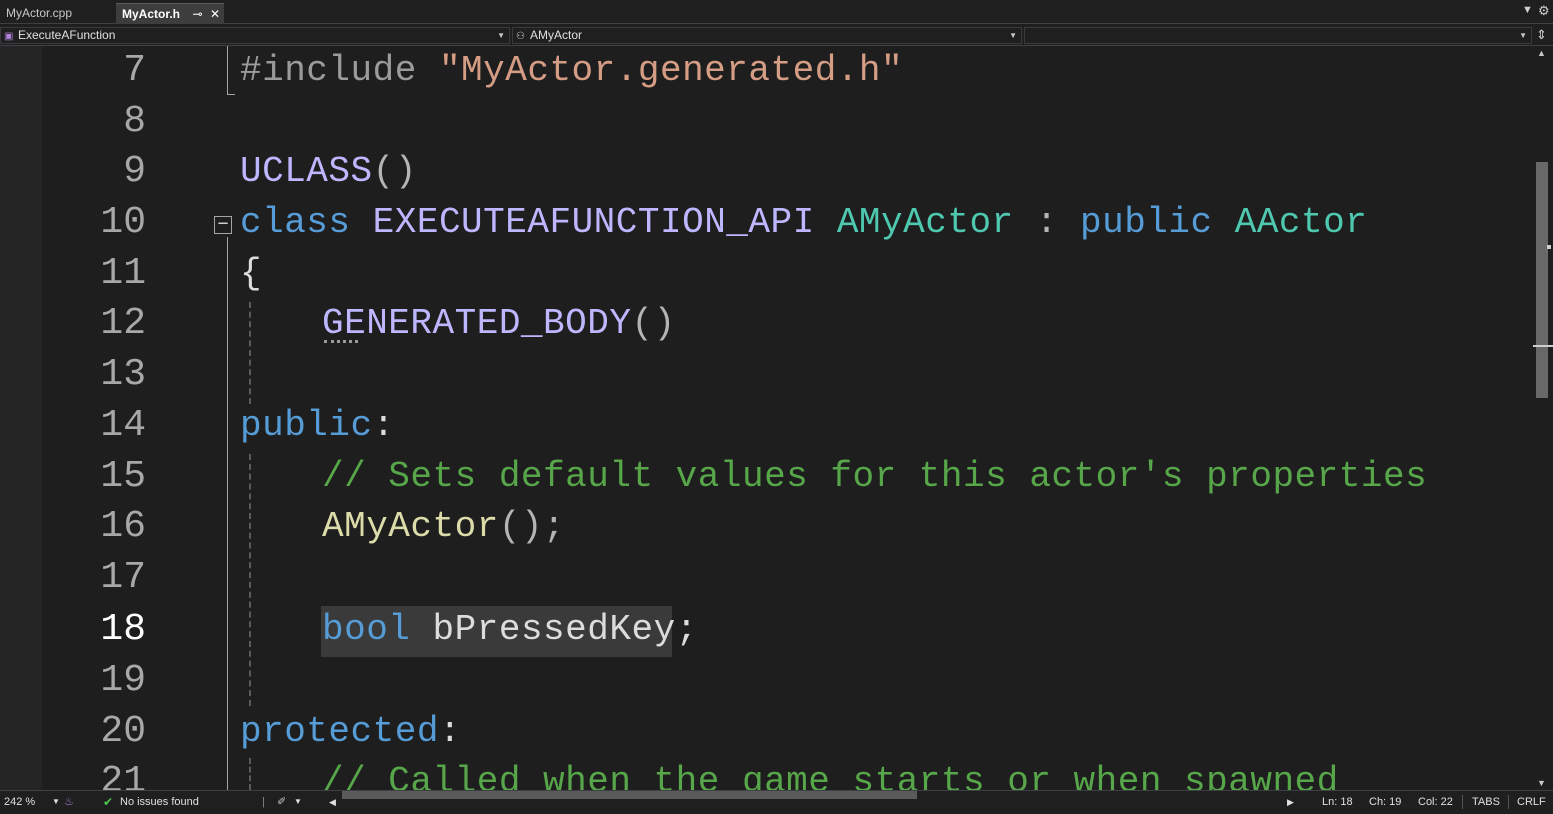 The image size is (1553, 814). I want to click on issues-status: No issues found, so click(159, 802).